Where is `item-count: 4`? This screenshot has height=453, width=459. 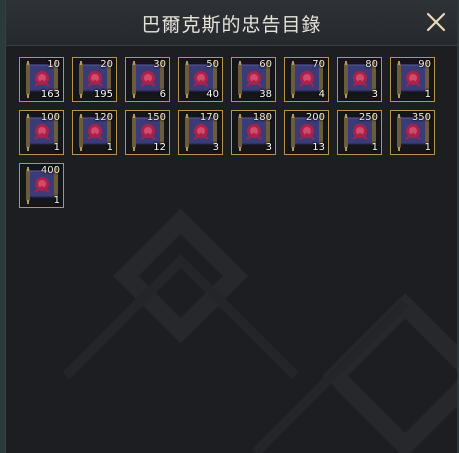
item-count: 4 is located at coordinates (321, 94).